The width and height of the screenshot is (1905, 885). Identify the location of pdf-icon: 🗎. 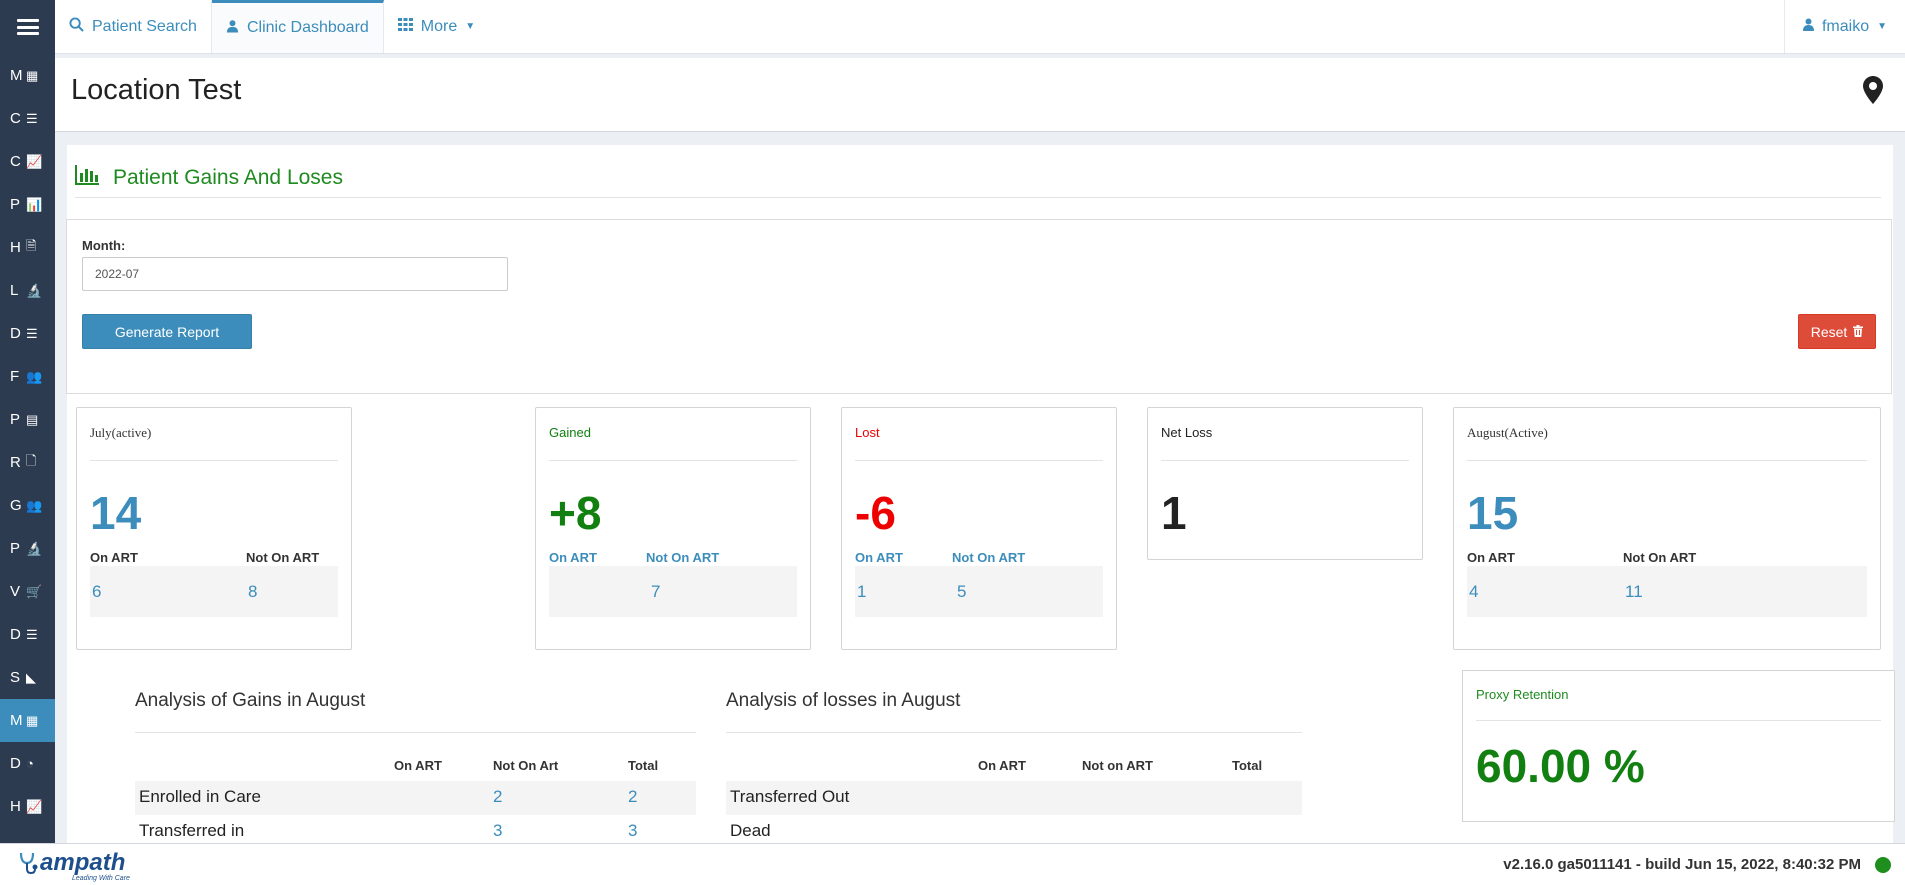
(31, 245).